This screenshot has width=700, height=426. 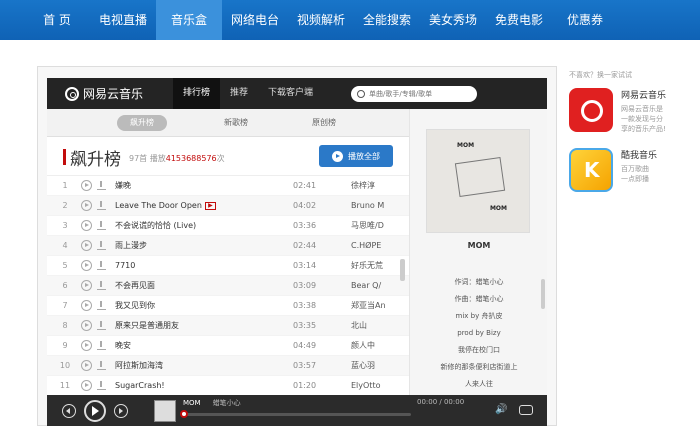 What do you see at coordinates (374, 365) in the screenshot?
I see `song-artist: 蓝心羽` at bounding box center [374, 365].